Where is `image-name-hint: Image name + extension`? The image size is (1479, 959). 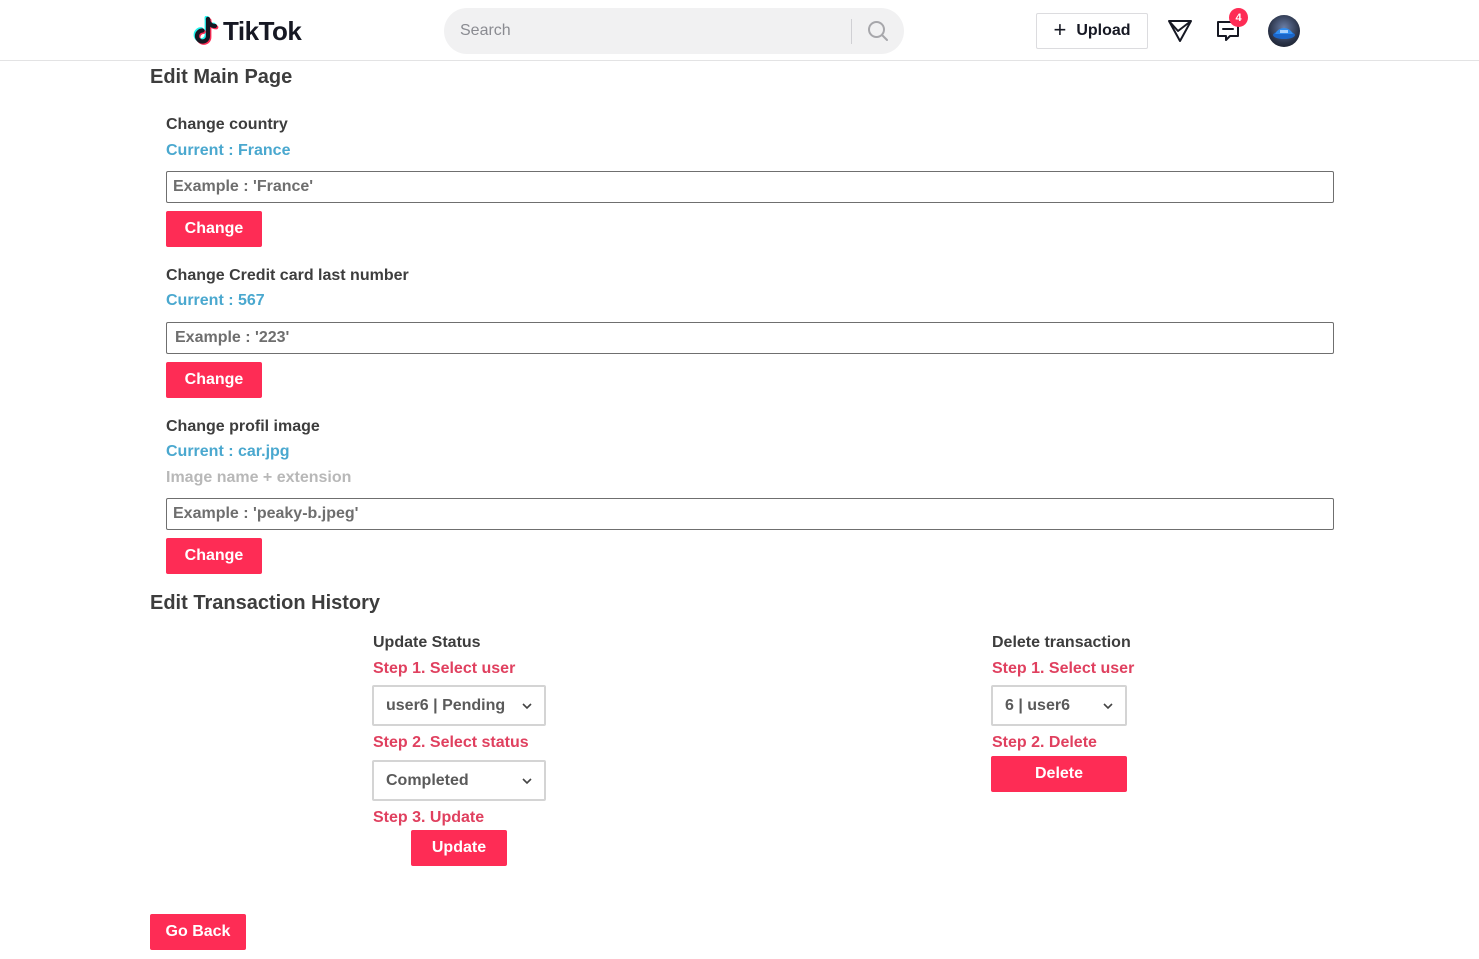
image-name-hint: Image name + extension is located at coordinates (259, 477).